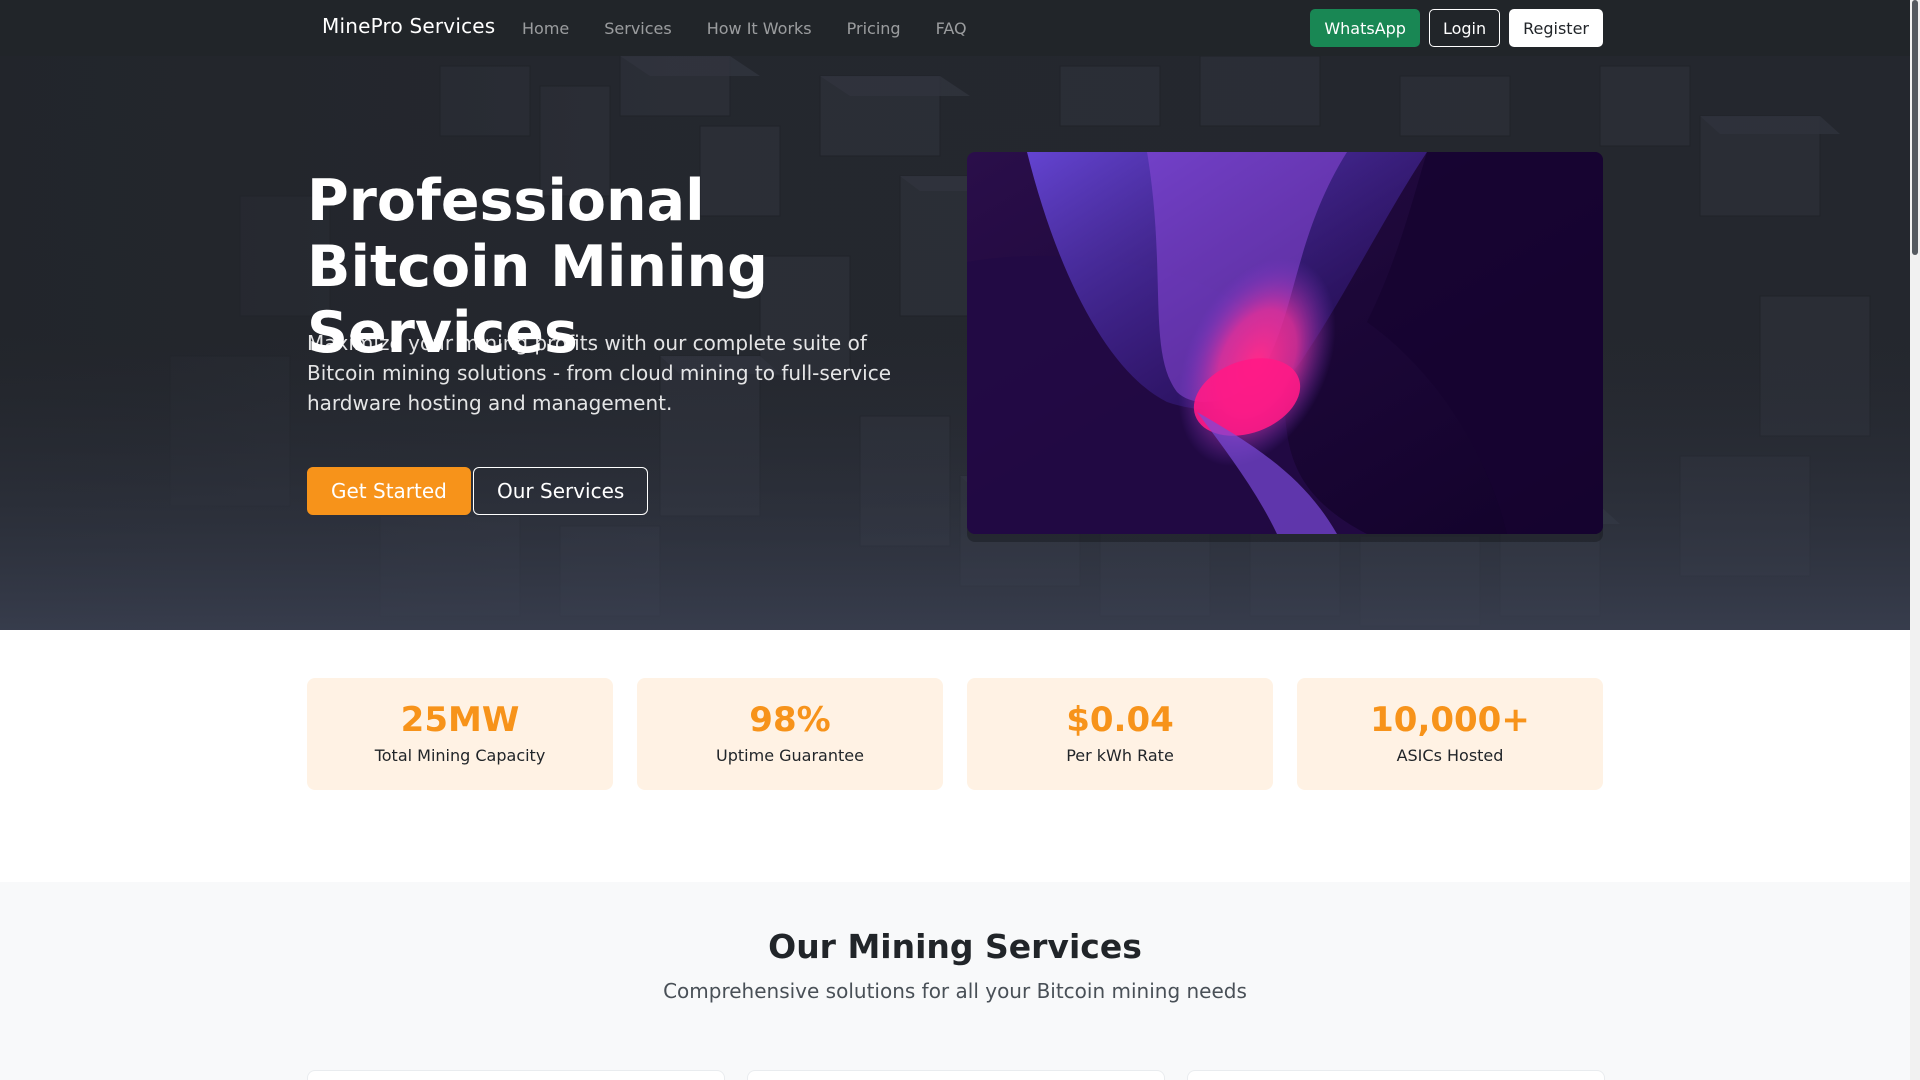 This screenshot has height=1080, width=1920. Describe the element at coordinates (790, 755) in the screenshot. I see `stat-label: Uptime Guarantee` at that location.